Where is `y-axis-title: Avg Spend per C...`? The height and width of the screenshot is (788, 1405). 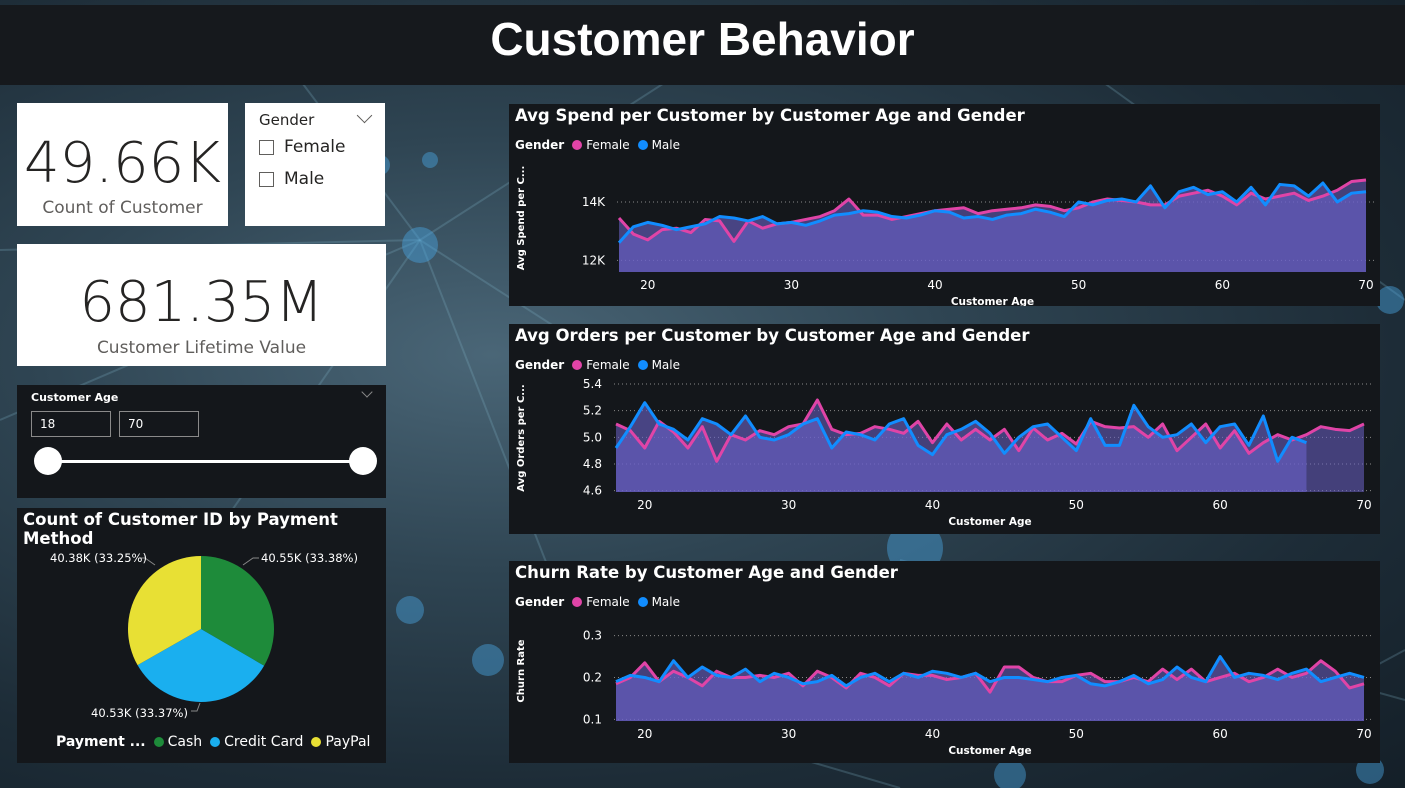 y-axis-title: Avg Spend per C... is located at coordinates (521, 218).